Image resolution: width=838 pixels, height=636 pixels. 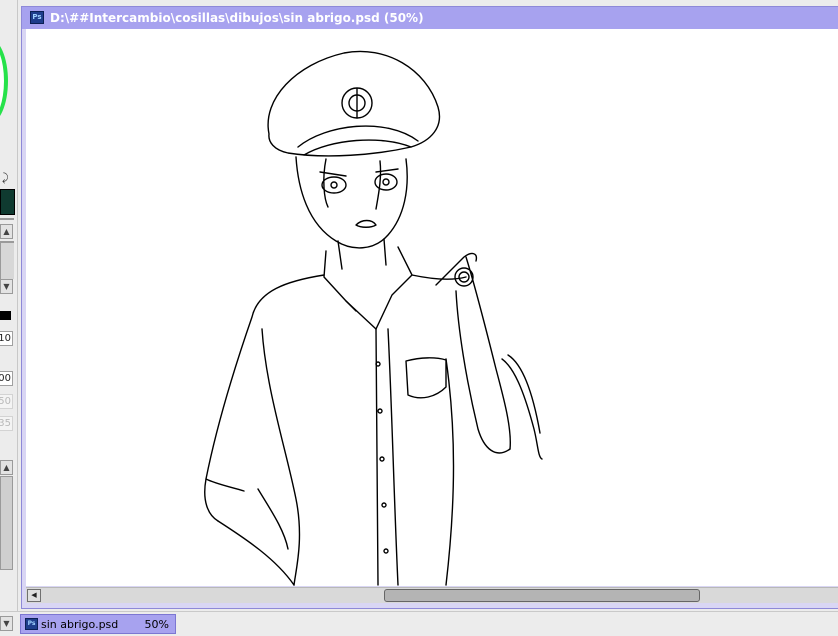 What do you see at coordinates (6, 338) in the screenshot?
I see `brush-size-field: 10` at bounding box center [6, 338].